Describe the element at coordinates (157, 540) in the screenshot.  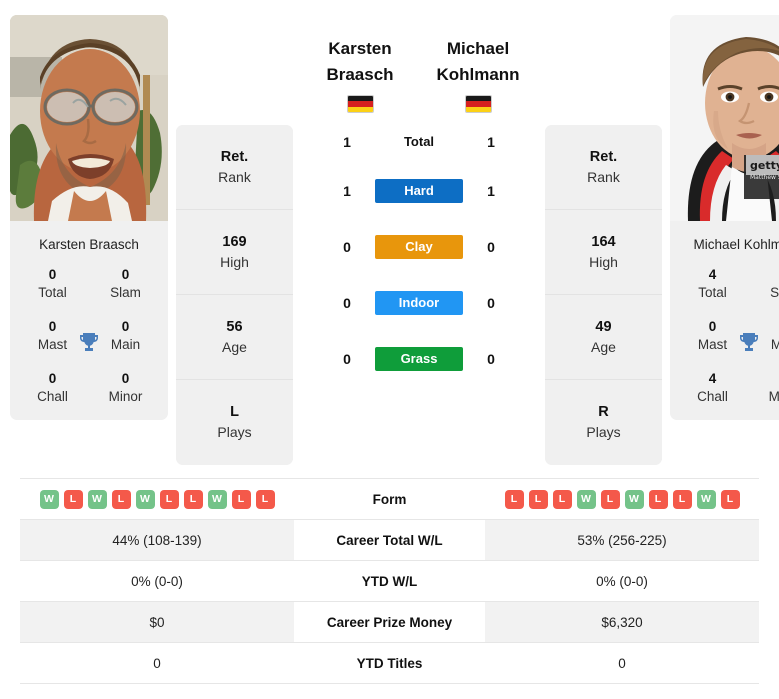
I see `left-value-cell: 44% (108-139)` at that location.